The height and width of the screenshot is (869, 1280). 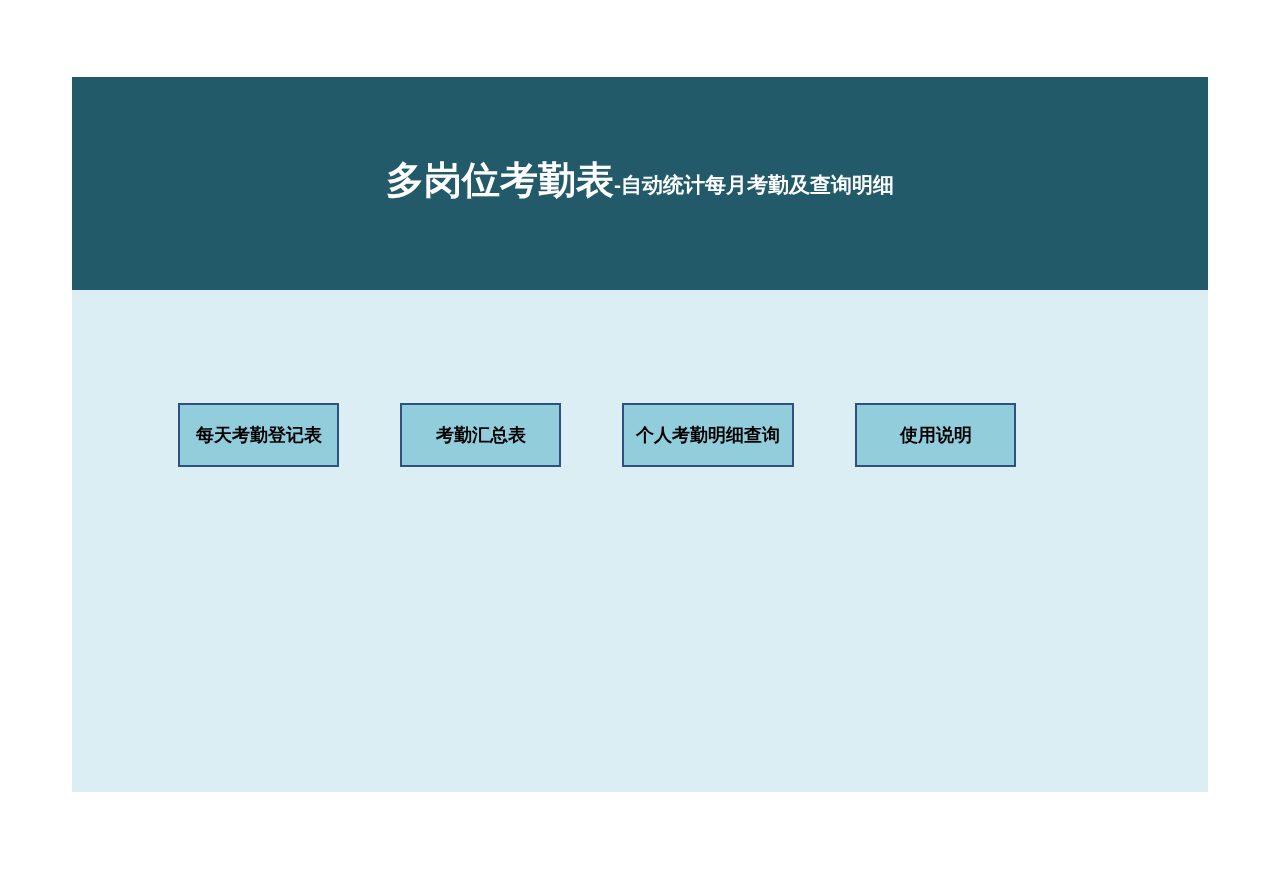 What do you see at coordinates (935, 435) in the screenshot?
I see `nav-button: 使用说明` at bounding box center [935, 435].